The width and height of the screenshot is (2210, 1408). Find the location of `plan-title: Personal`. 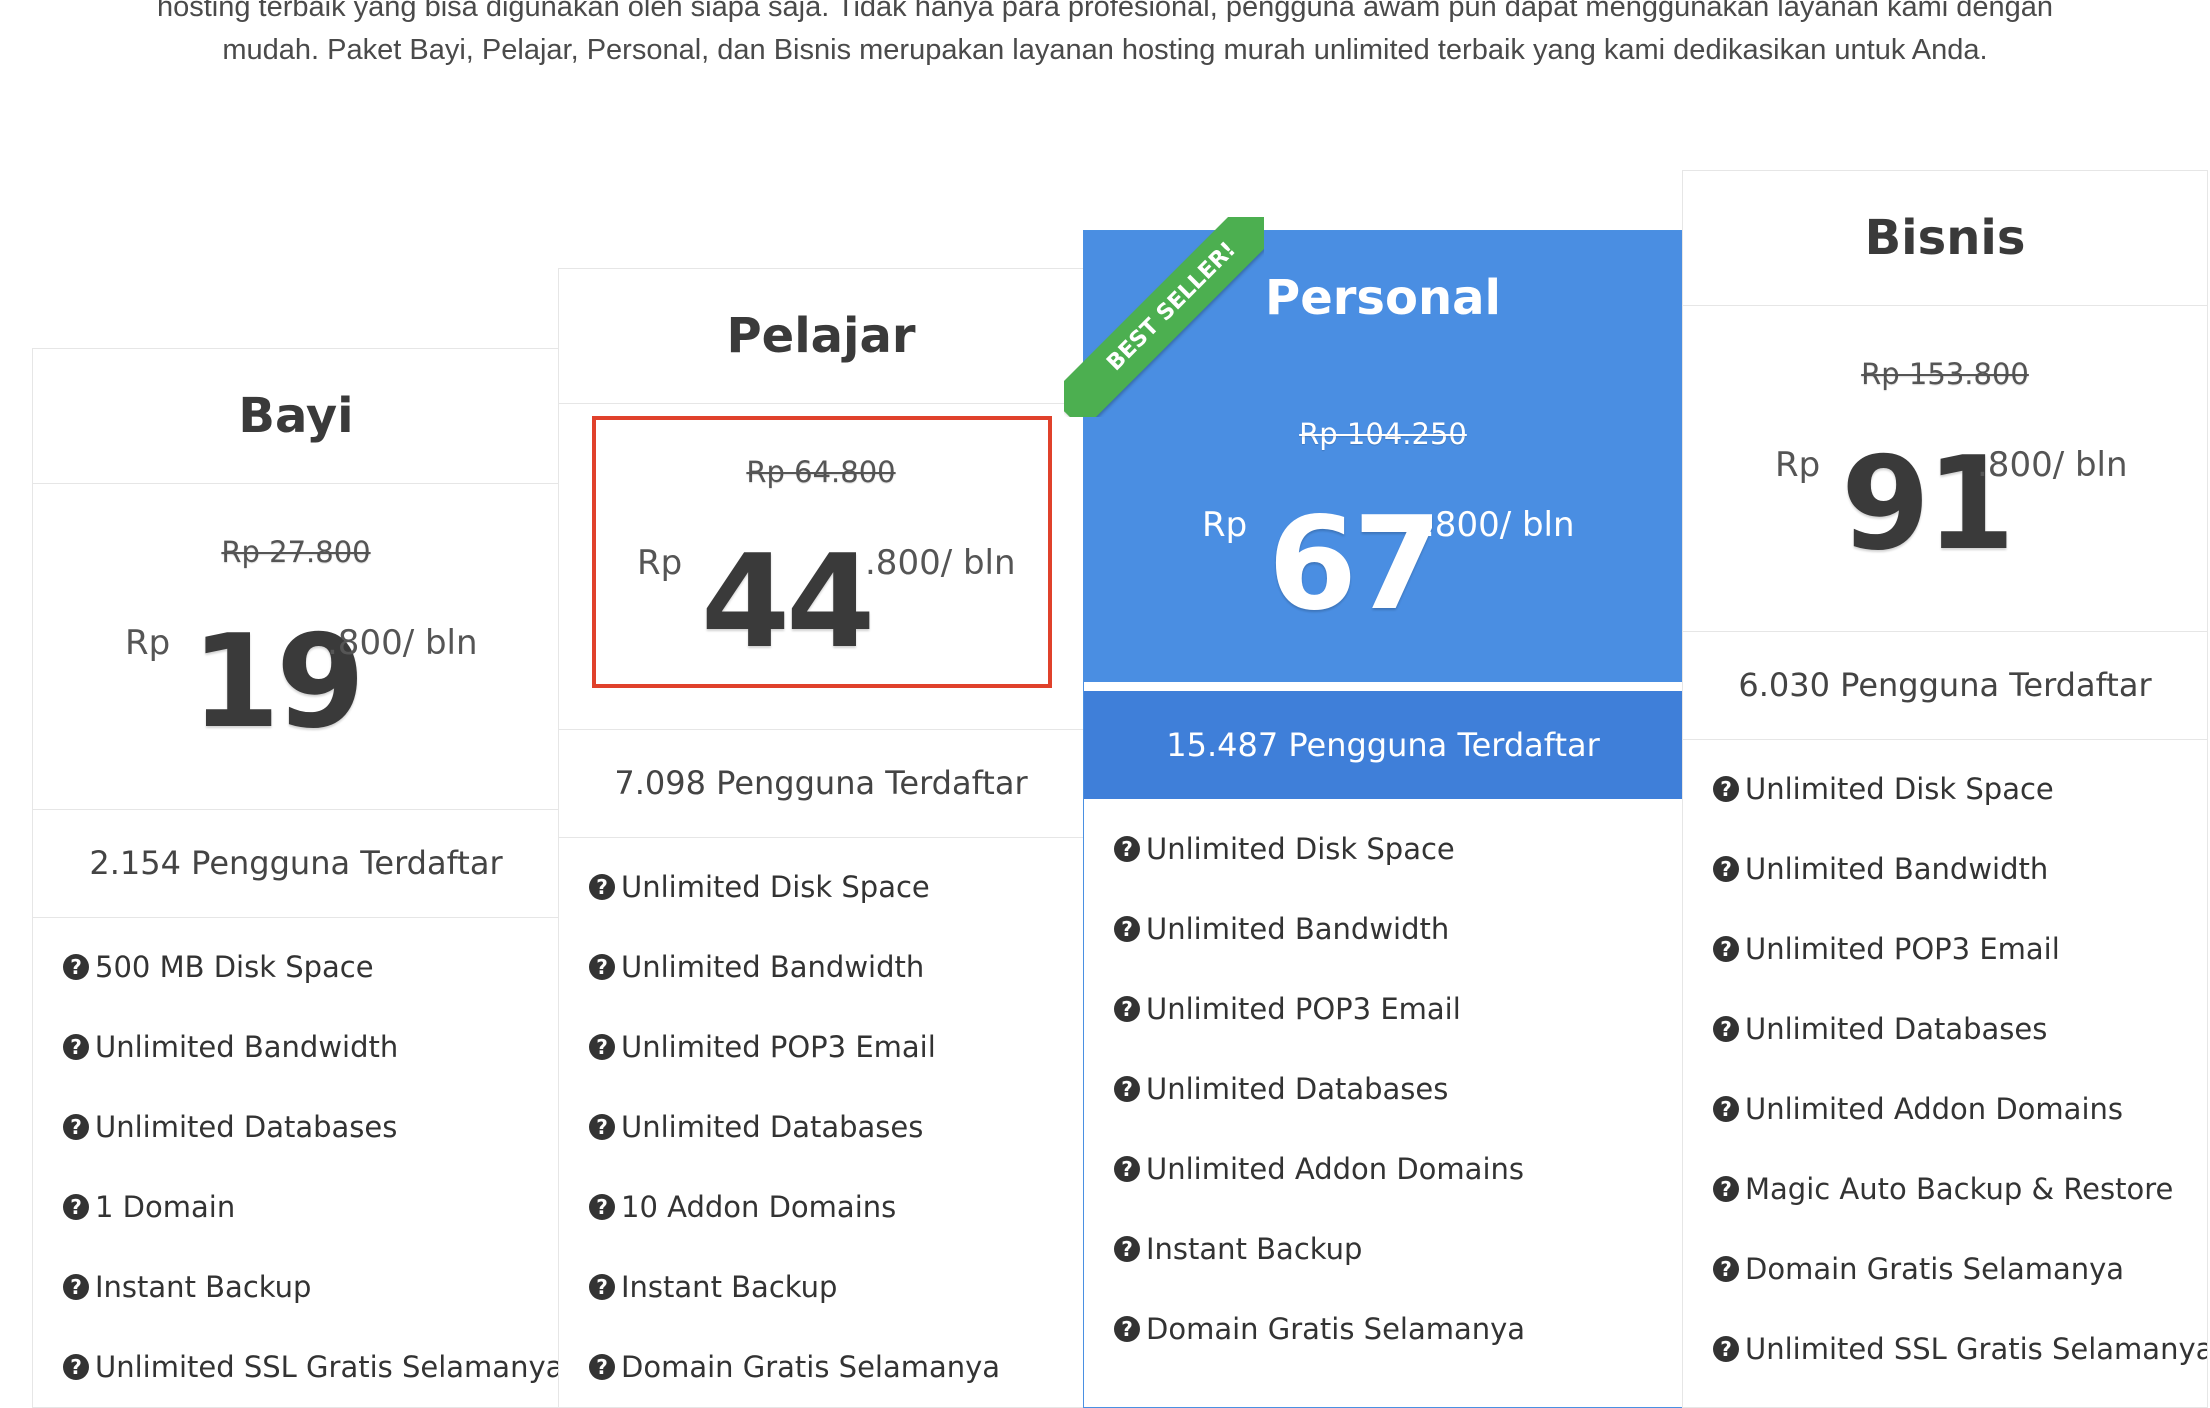

plan-title: Personal is located at coordinates (1383, 298).